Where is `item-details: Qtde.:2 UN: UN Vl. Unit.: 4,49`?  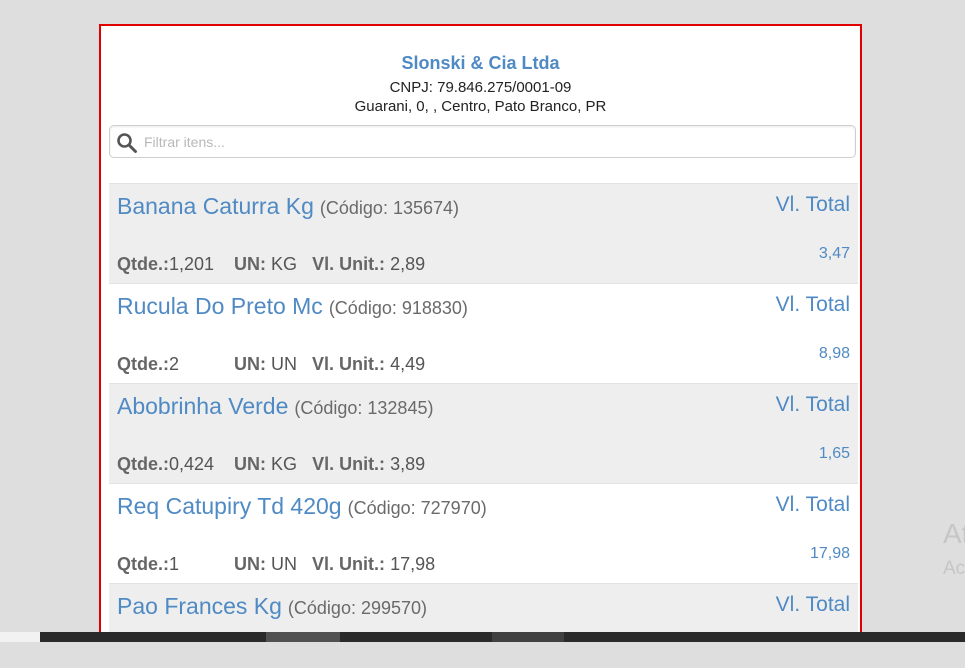 item-details: Qtde.:2 UN: UN Vl. Unit.: 4,49 is located at coordinates (271, 364).